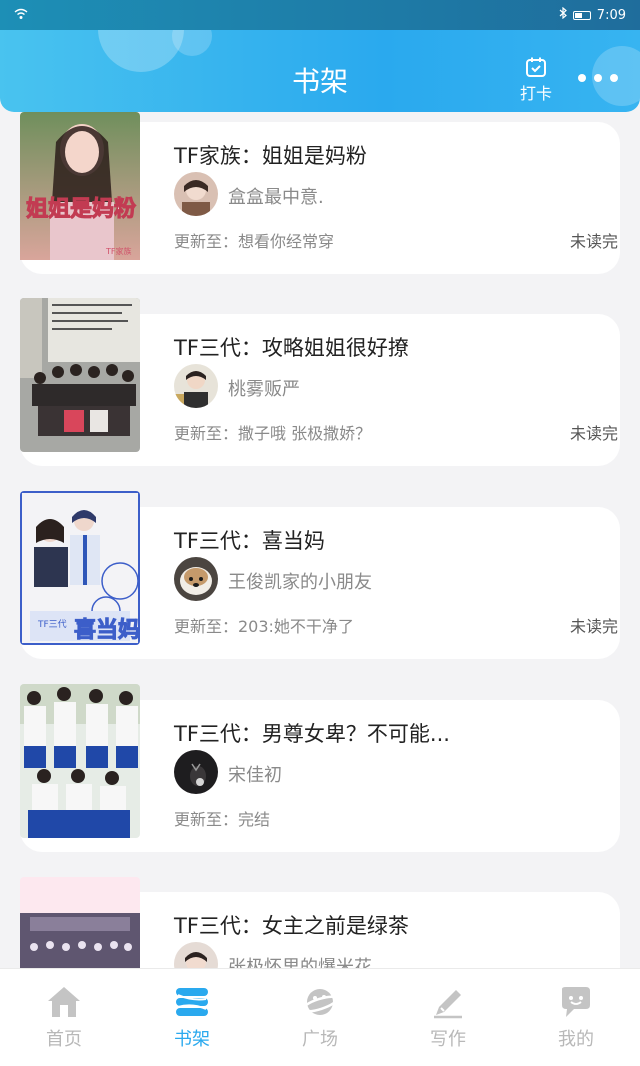 This screenshot has width=640, height=1066. What do you see at coordinates (536, 67) in the screenshot?
I see `calendar-check-icon` at bounding box center [536, 67].